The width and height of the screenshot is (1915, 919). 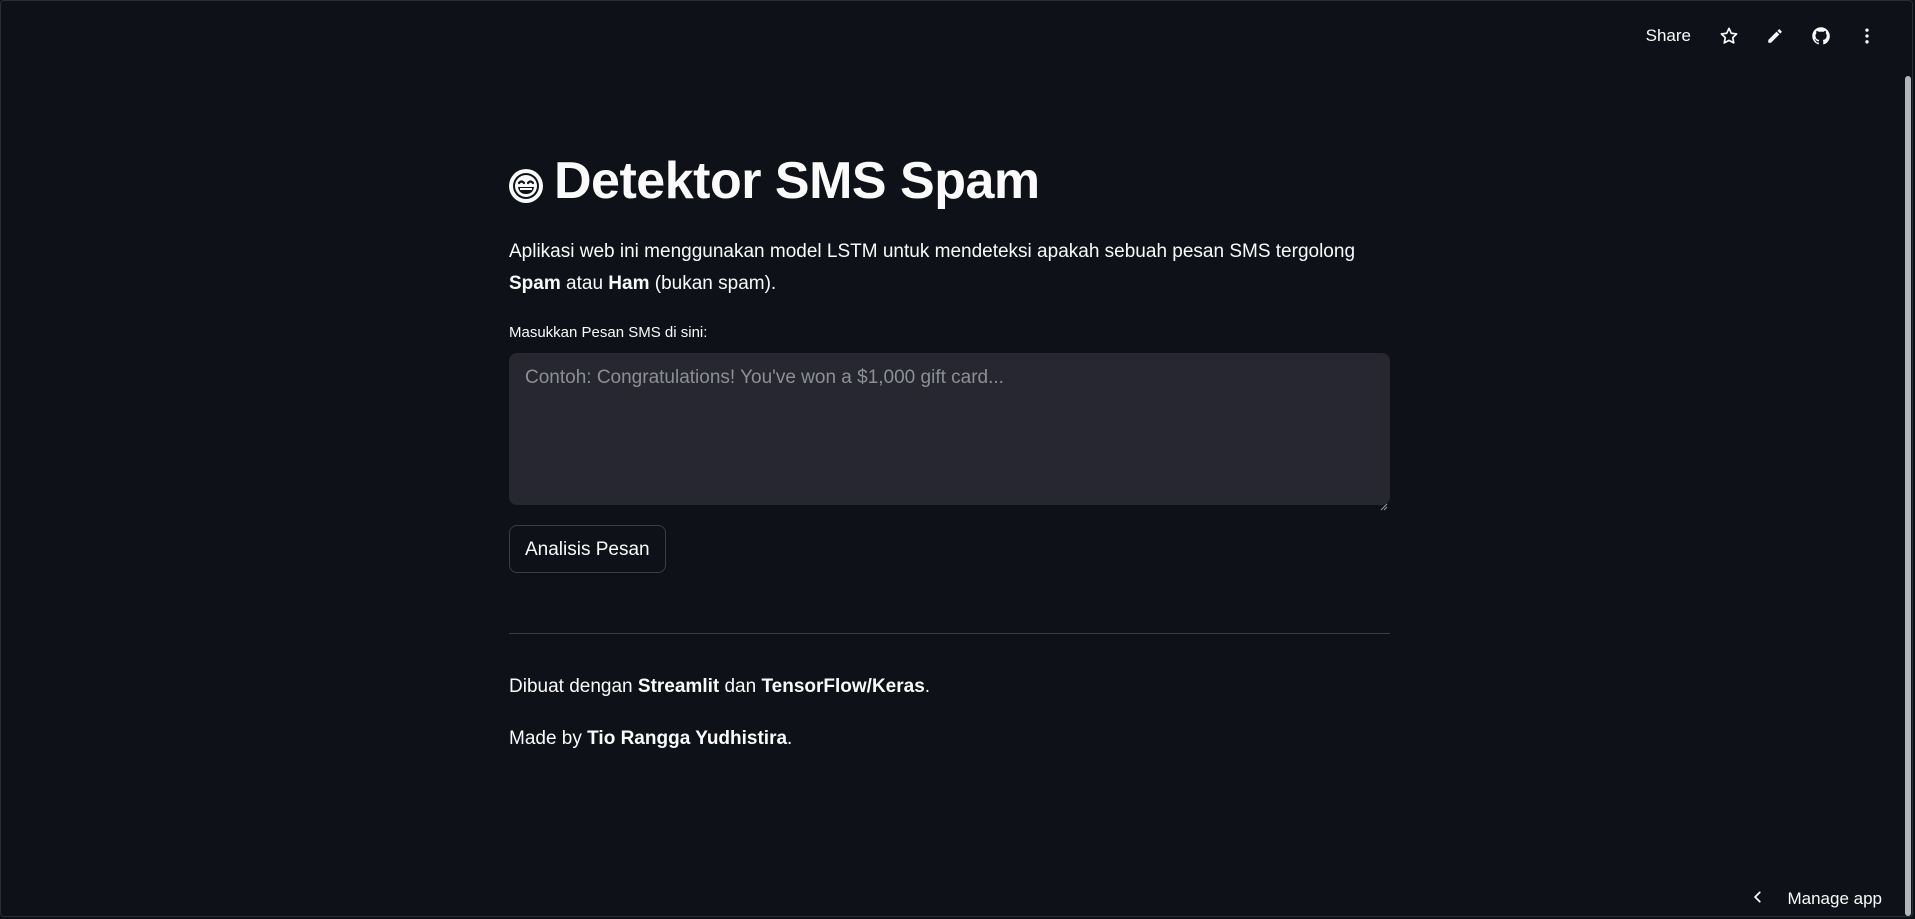 What do you see at coordinates (629, 283) in the screenshot?
I see `intro-ham-bold: Ham` at bounding box center [629, 283].